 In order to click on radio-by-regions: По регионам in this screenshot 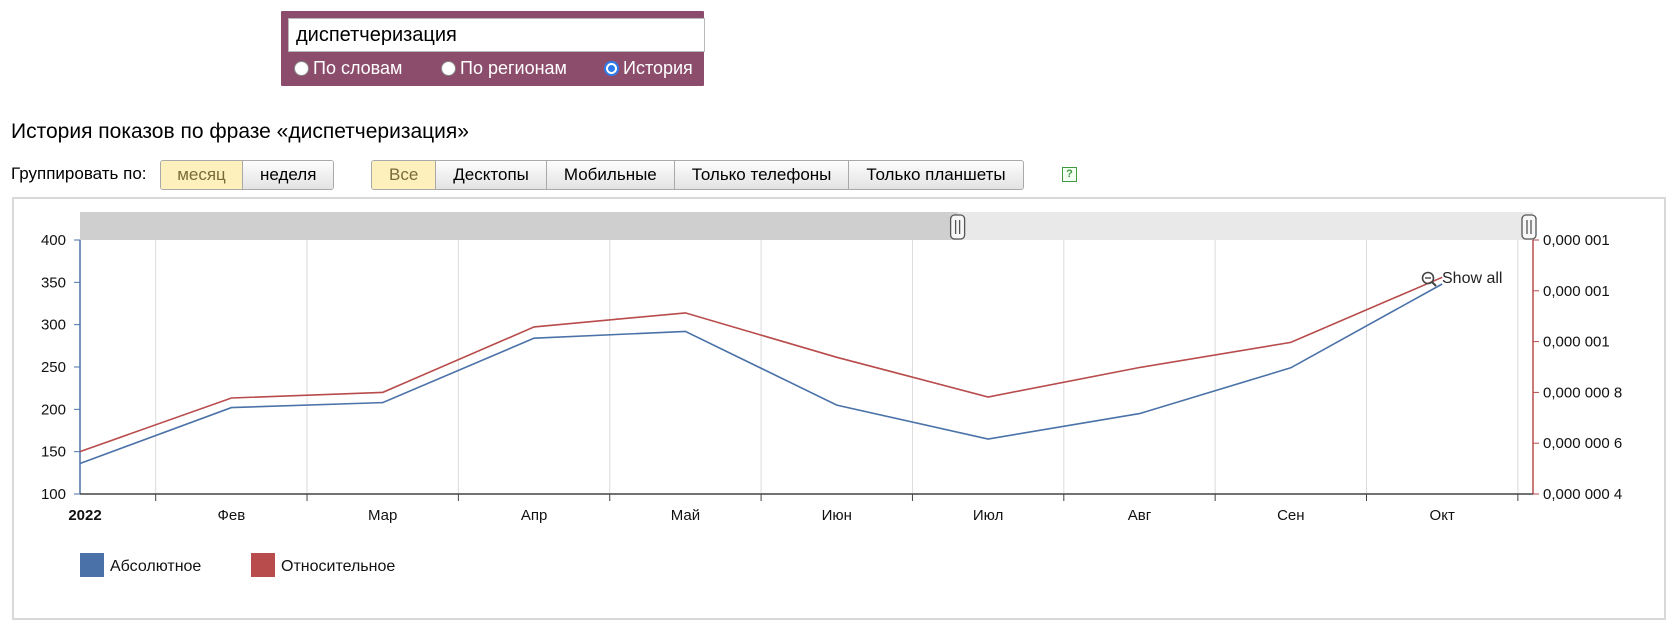, I will do `click(504, 68)`.